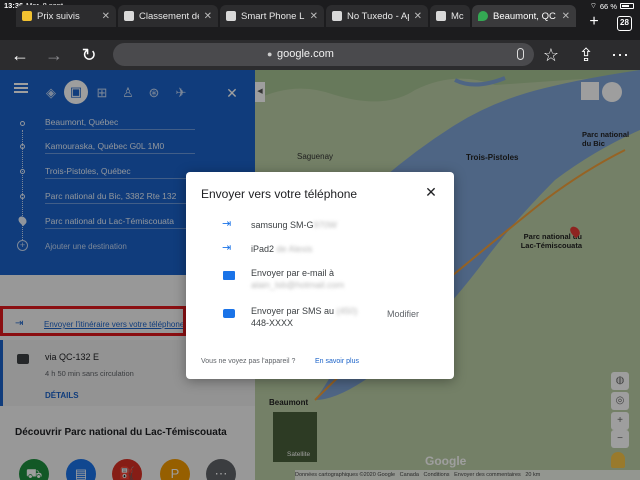 The height and width of the screenshot is (480, 640). What do you see at coordinates (551, 55) in the screenshot?
I see `bookmark-star-icon: ☆` at bounding box center [551, 55].